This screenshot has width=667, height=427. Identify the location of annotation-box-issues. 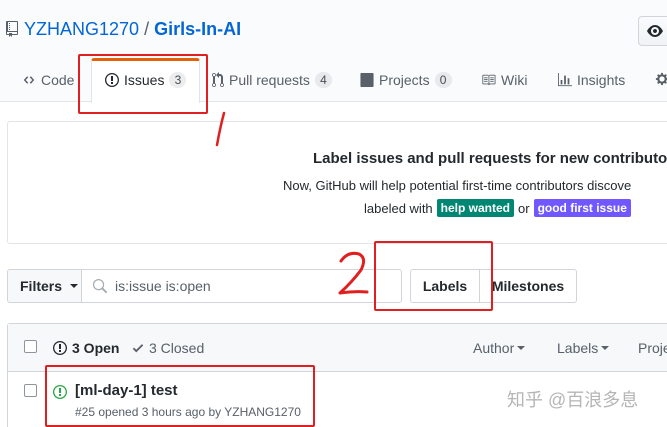
(143, 84).